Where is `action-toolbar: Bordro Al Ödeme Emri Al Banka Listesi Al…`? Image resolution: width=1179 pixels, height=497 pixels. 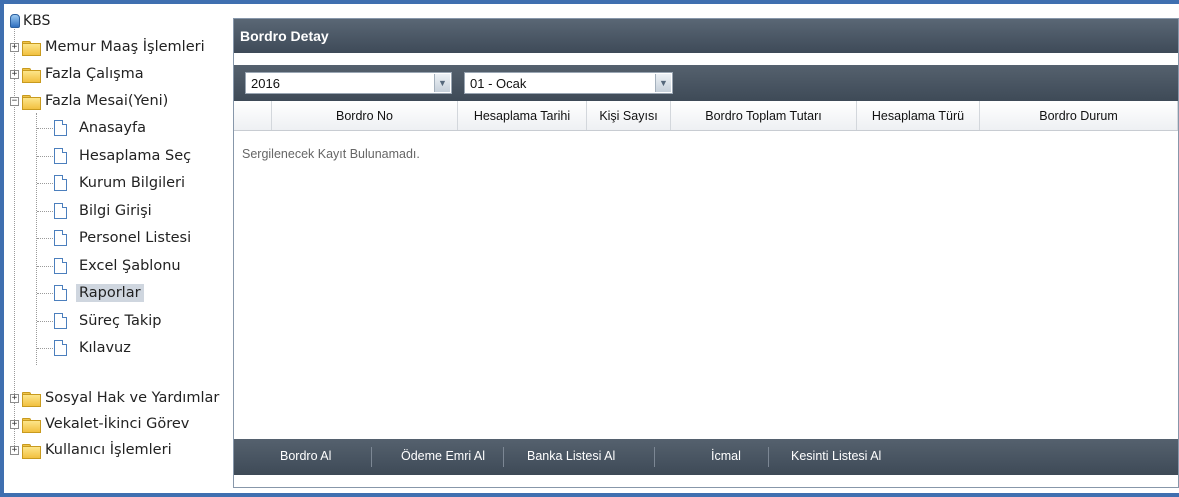
action-toolbar: Bordro Al Ödeme Emri Al Banka Listesi Al… is located at coordinates (706, 457).